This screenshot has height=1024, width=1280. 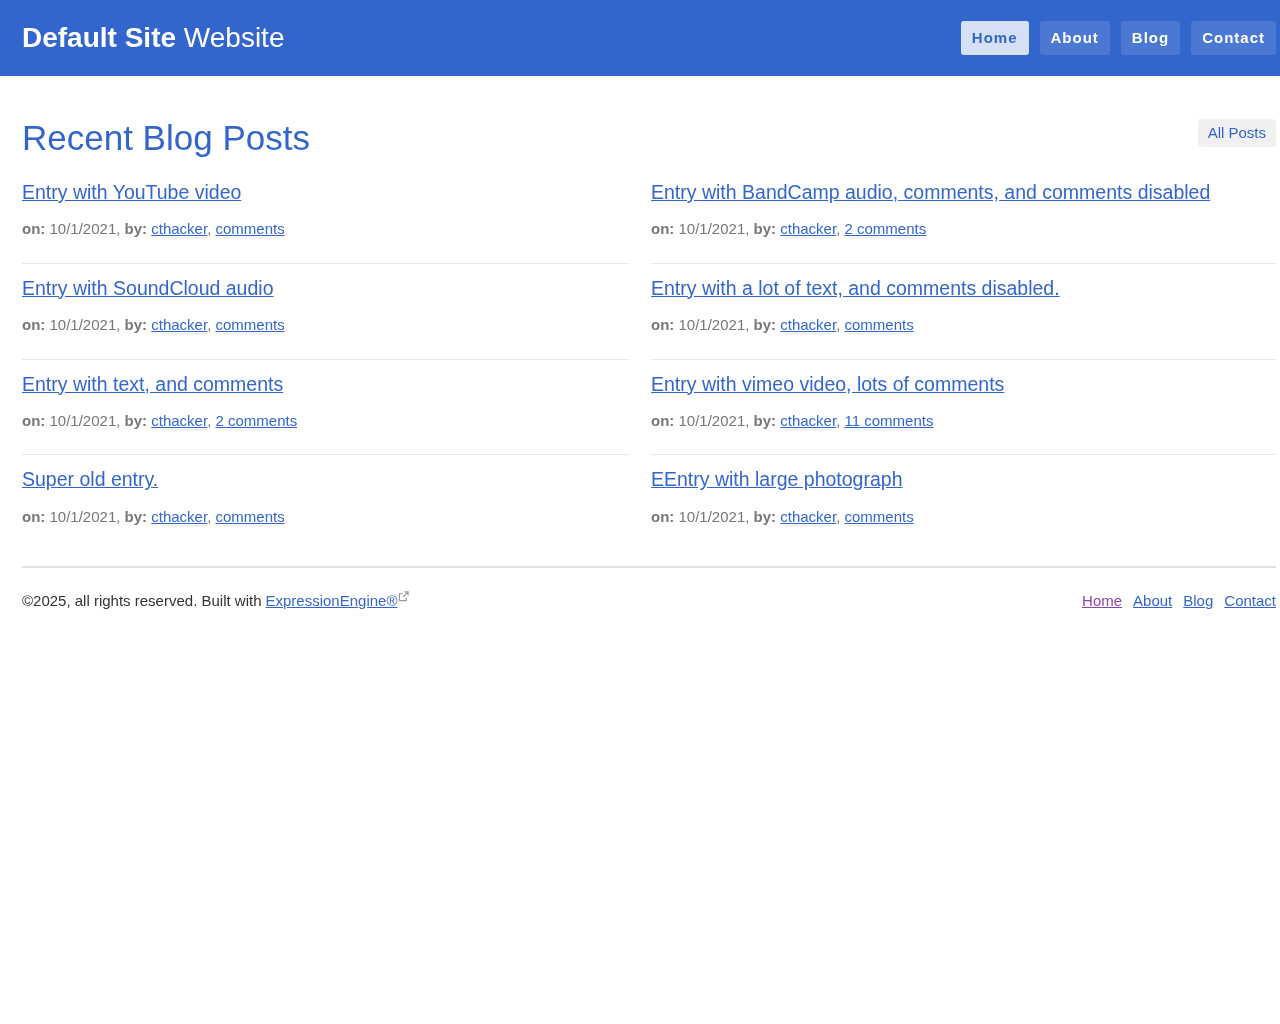 What do you see at coordinates (1102, 601) in the screenshot?
I see `footer-link: Home` at bounding box center [1102, 601].